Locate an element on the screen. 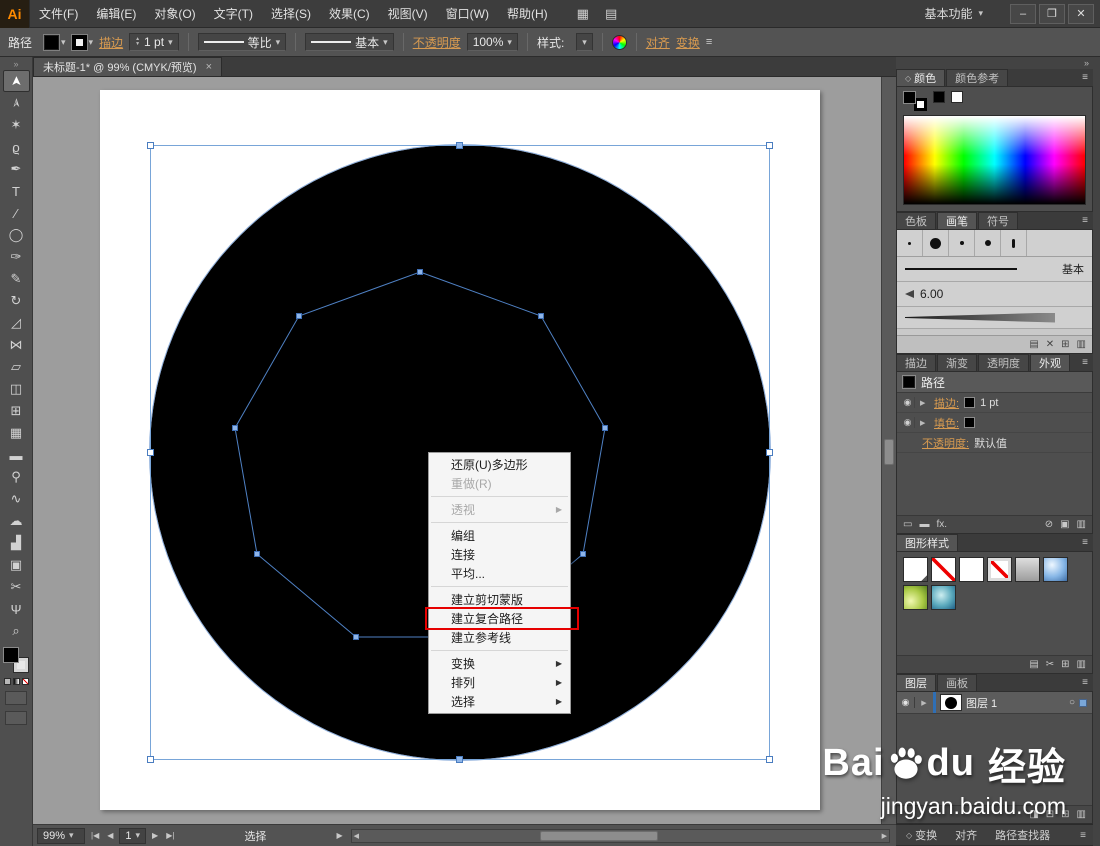 The height and width of the screenshot is (846, 1100). menubar-item: 帮助(H) is located at coordinates (527, 13).